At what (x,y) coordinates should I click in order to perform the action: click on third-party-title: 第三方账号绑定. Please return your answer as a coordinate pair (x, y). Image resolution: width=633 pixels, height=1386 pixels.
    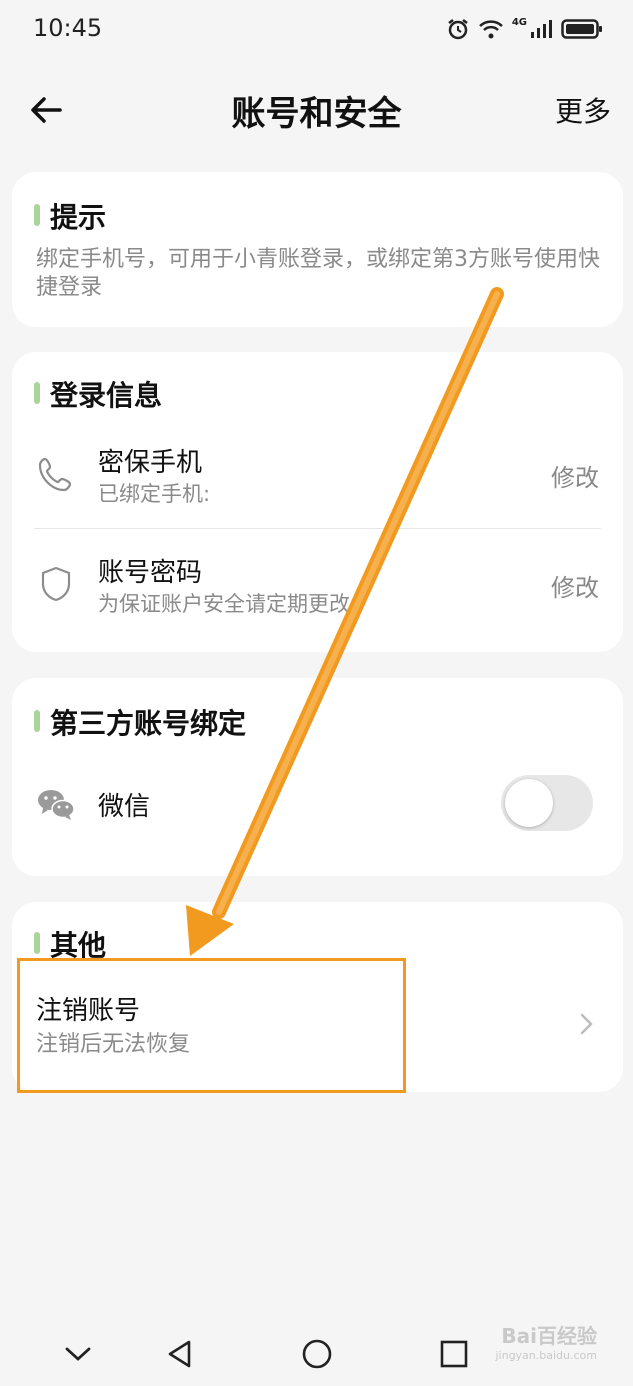
    Looking at the image, I should click on (140, 722).